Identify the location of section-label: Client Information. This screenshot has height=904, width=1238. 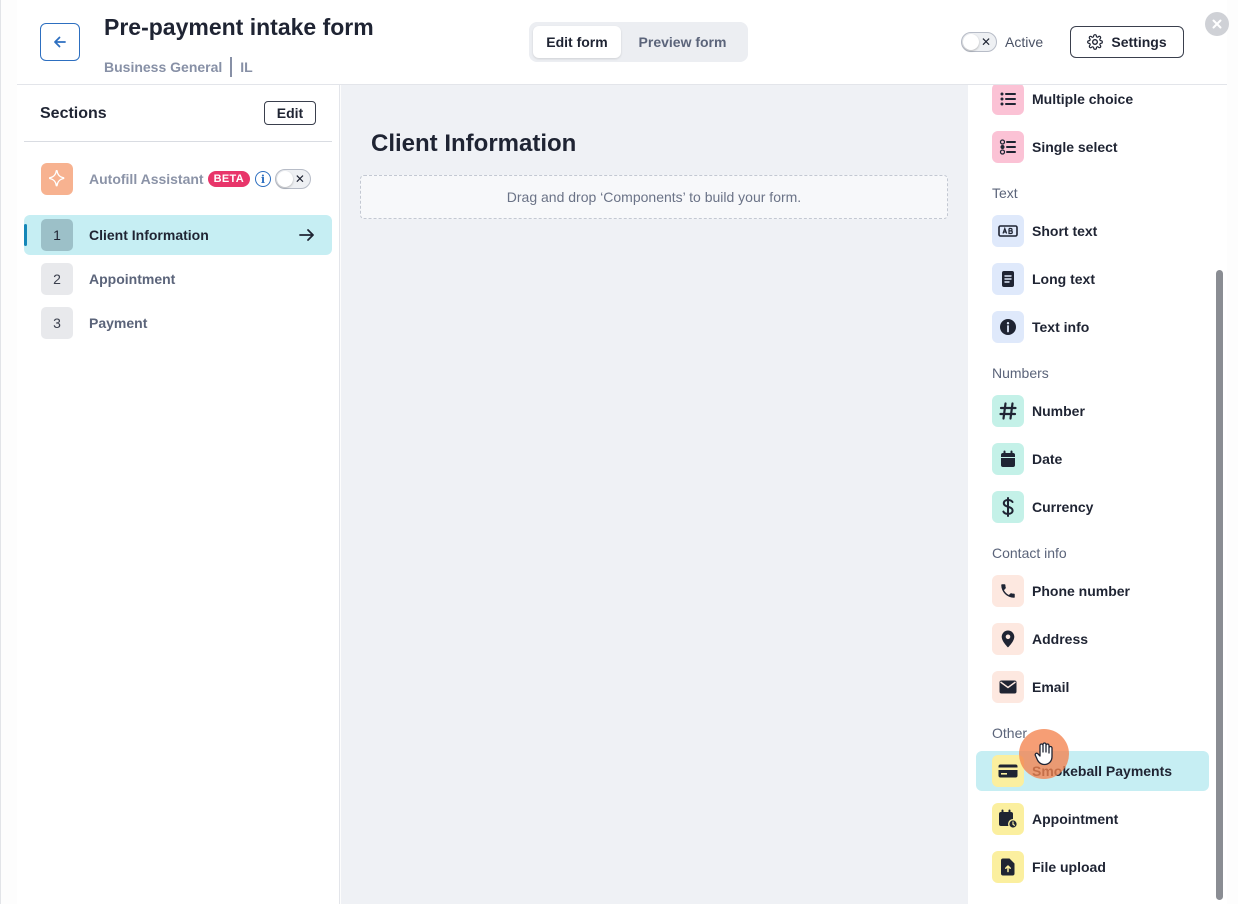
(149, 235).